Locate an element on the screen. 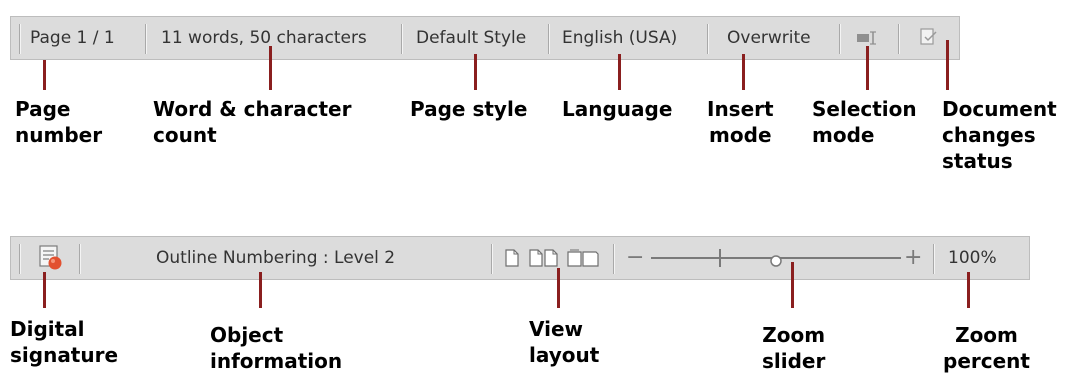 Image resolution: width=1068 pixels, height=380 pixels. callout-zoom-slider: Zoom slider is located at coordinates (794, 348).